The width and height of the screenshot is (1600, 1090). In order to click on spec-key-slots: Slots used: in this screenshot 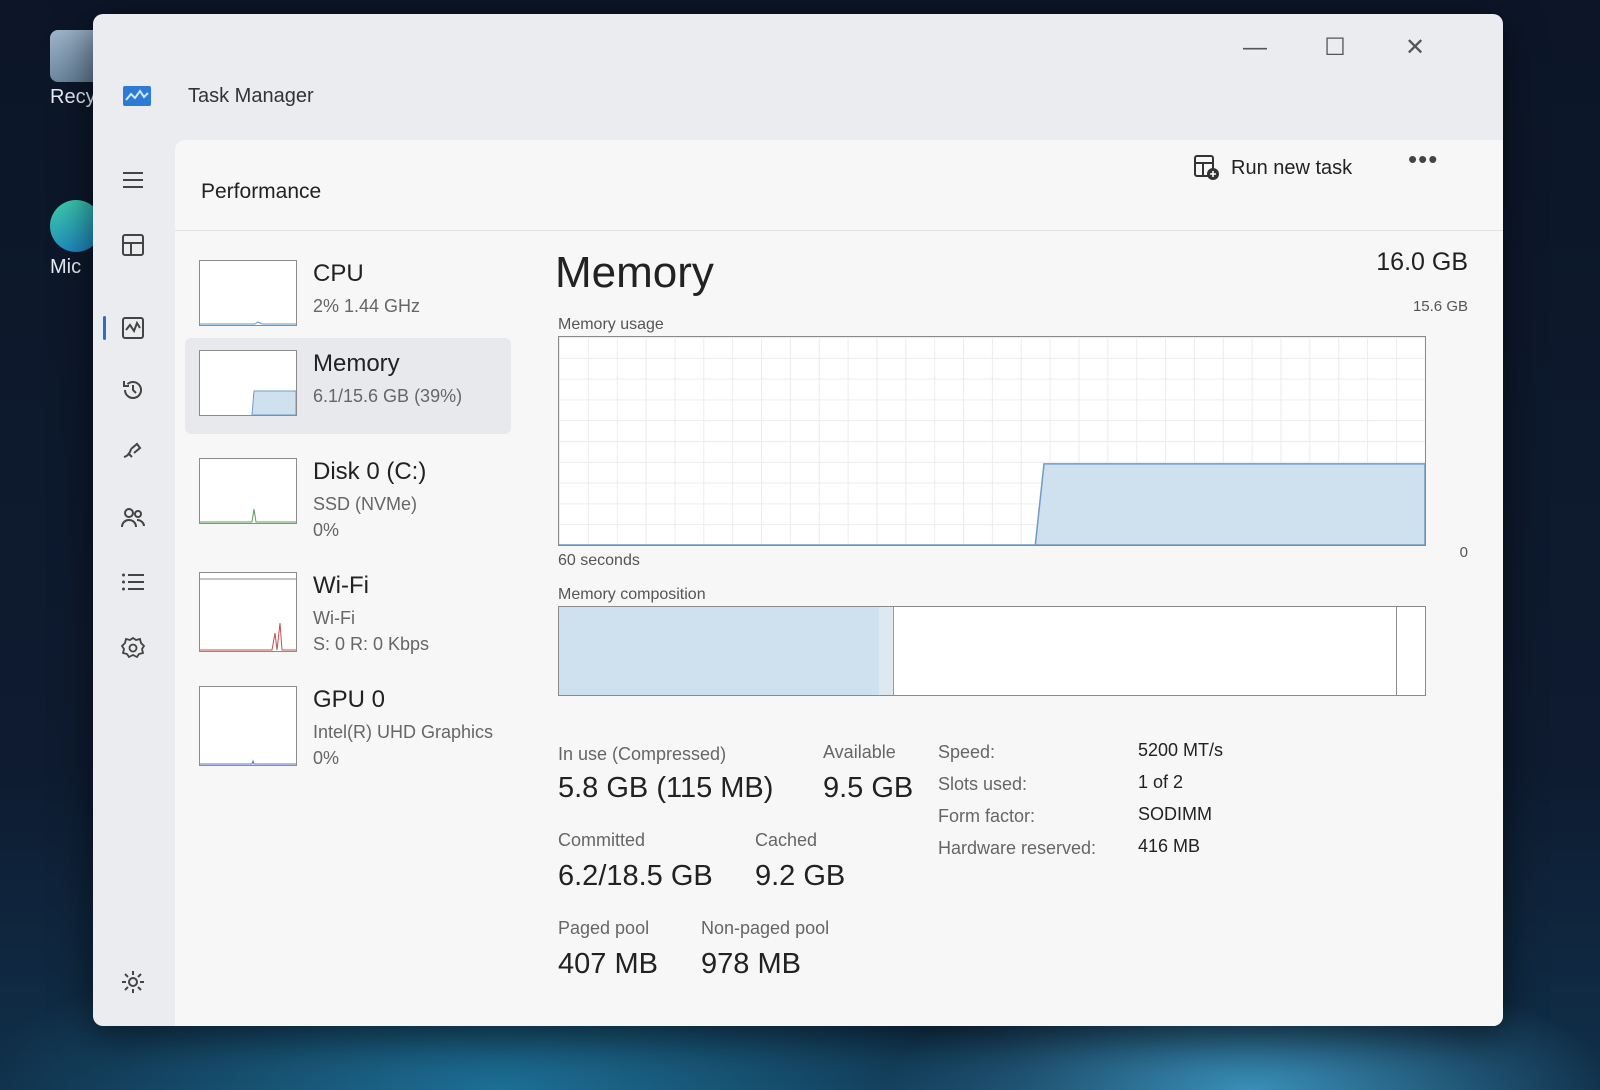, I will do `click(983, 784)`.